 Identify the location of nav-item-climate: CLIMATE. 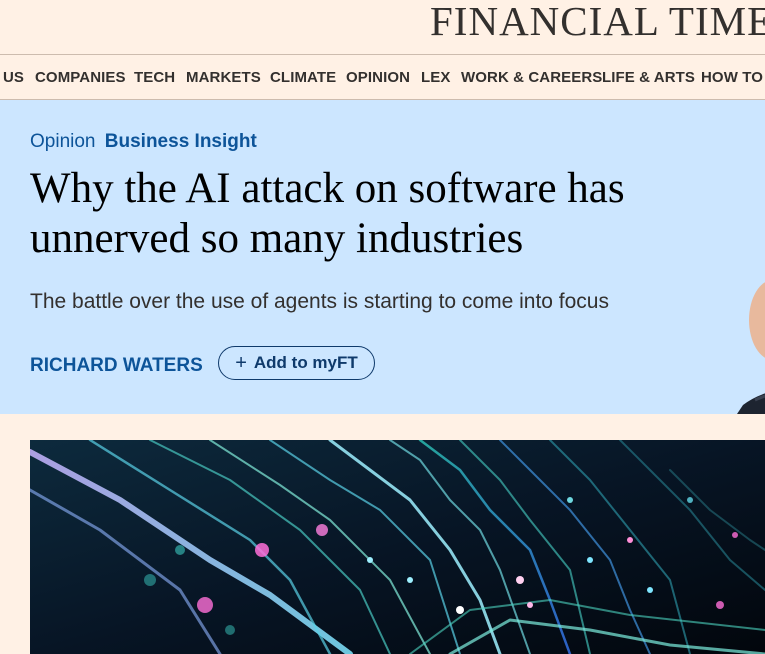
(303, 77).